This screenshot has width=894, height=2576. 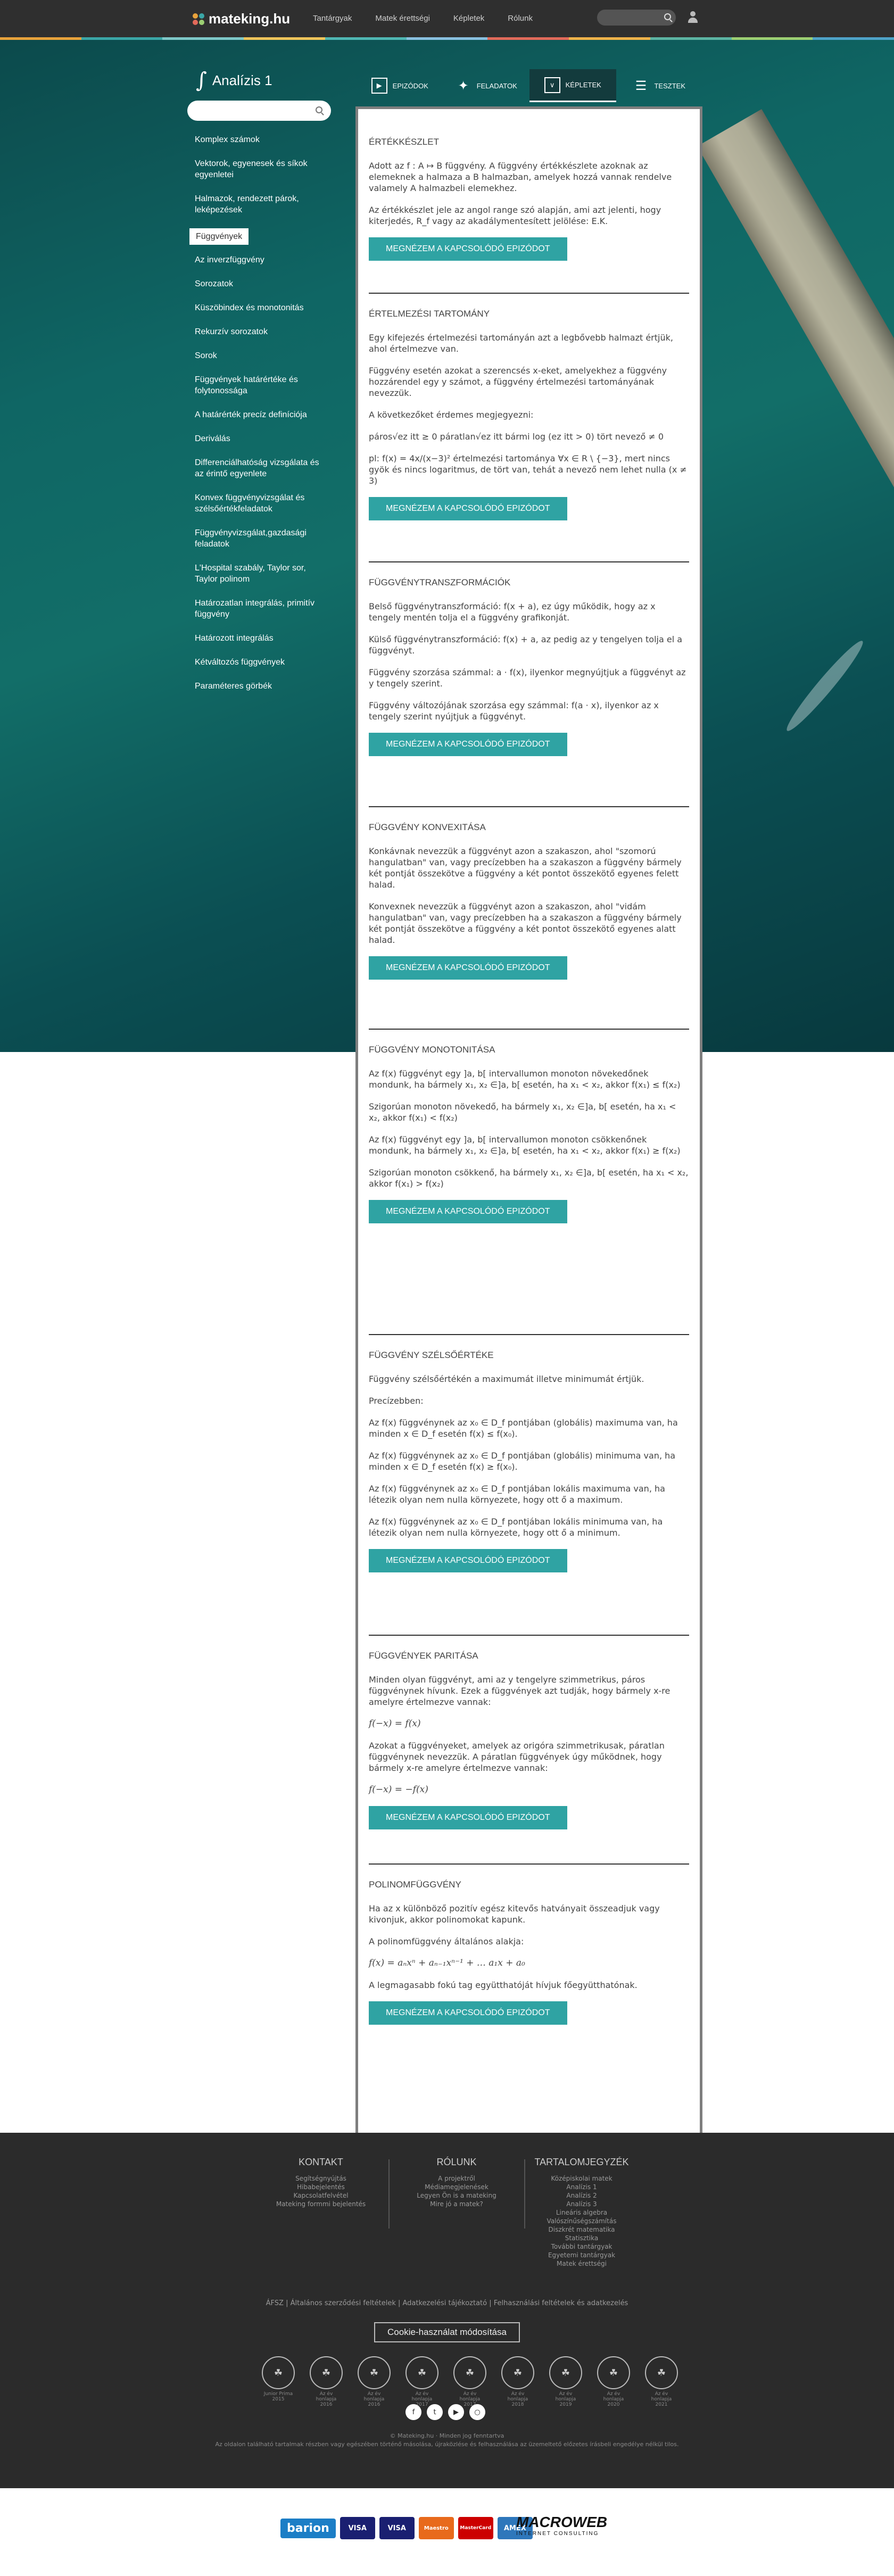 What do you see at coordinates (261, 638) in the screenshot?
I see `sidebar-item: Határozott integrálás` at bounding box center [261, 638].